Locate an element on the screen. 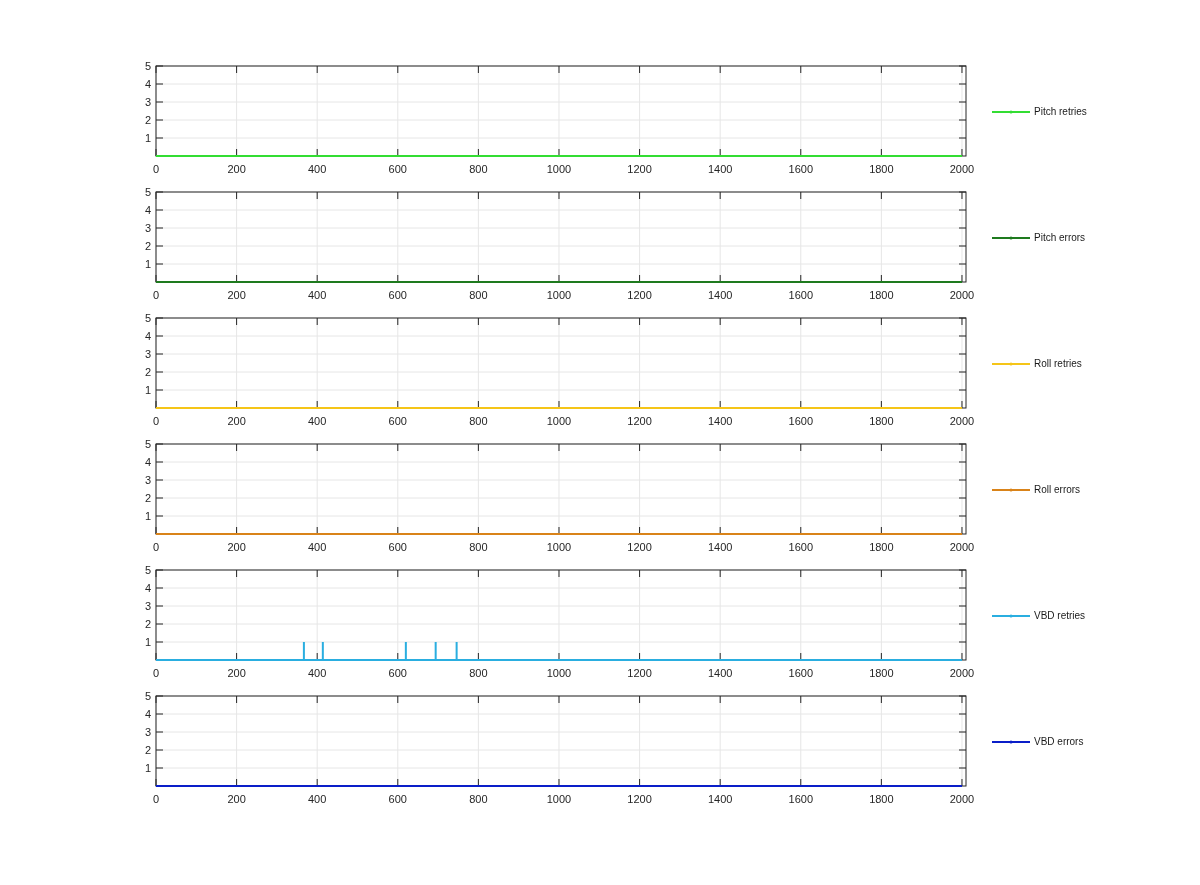 The height and width of the screenshot is (885, 1200). legend-label: Pitch errors is located at coordinates (1060, 238).